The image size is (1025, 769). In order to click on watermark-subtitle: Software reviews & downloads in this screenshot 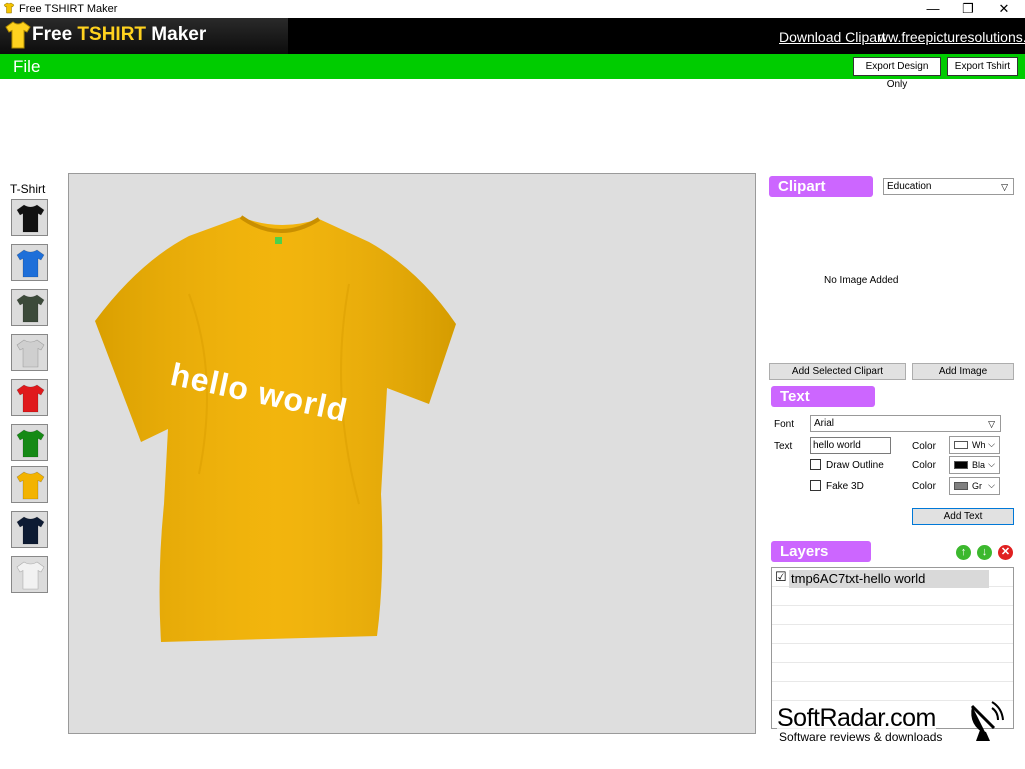, I will do `click(861, 737)`.